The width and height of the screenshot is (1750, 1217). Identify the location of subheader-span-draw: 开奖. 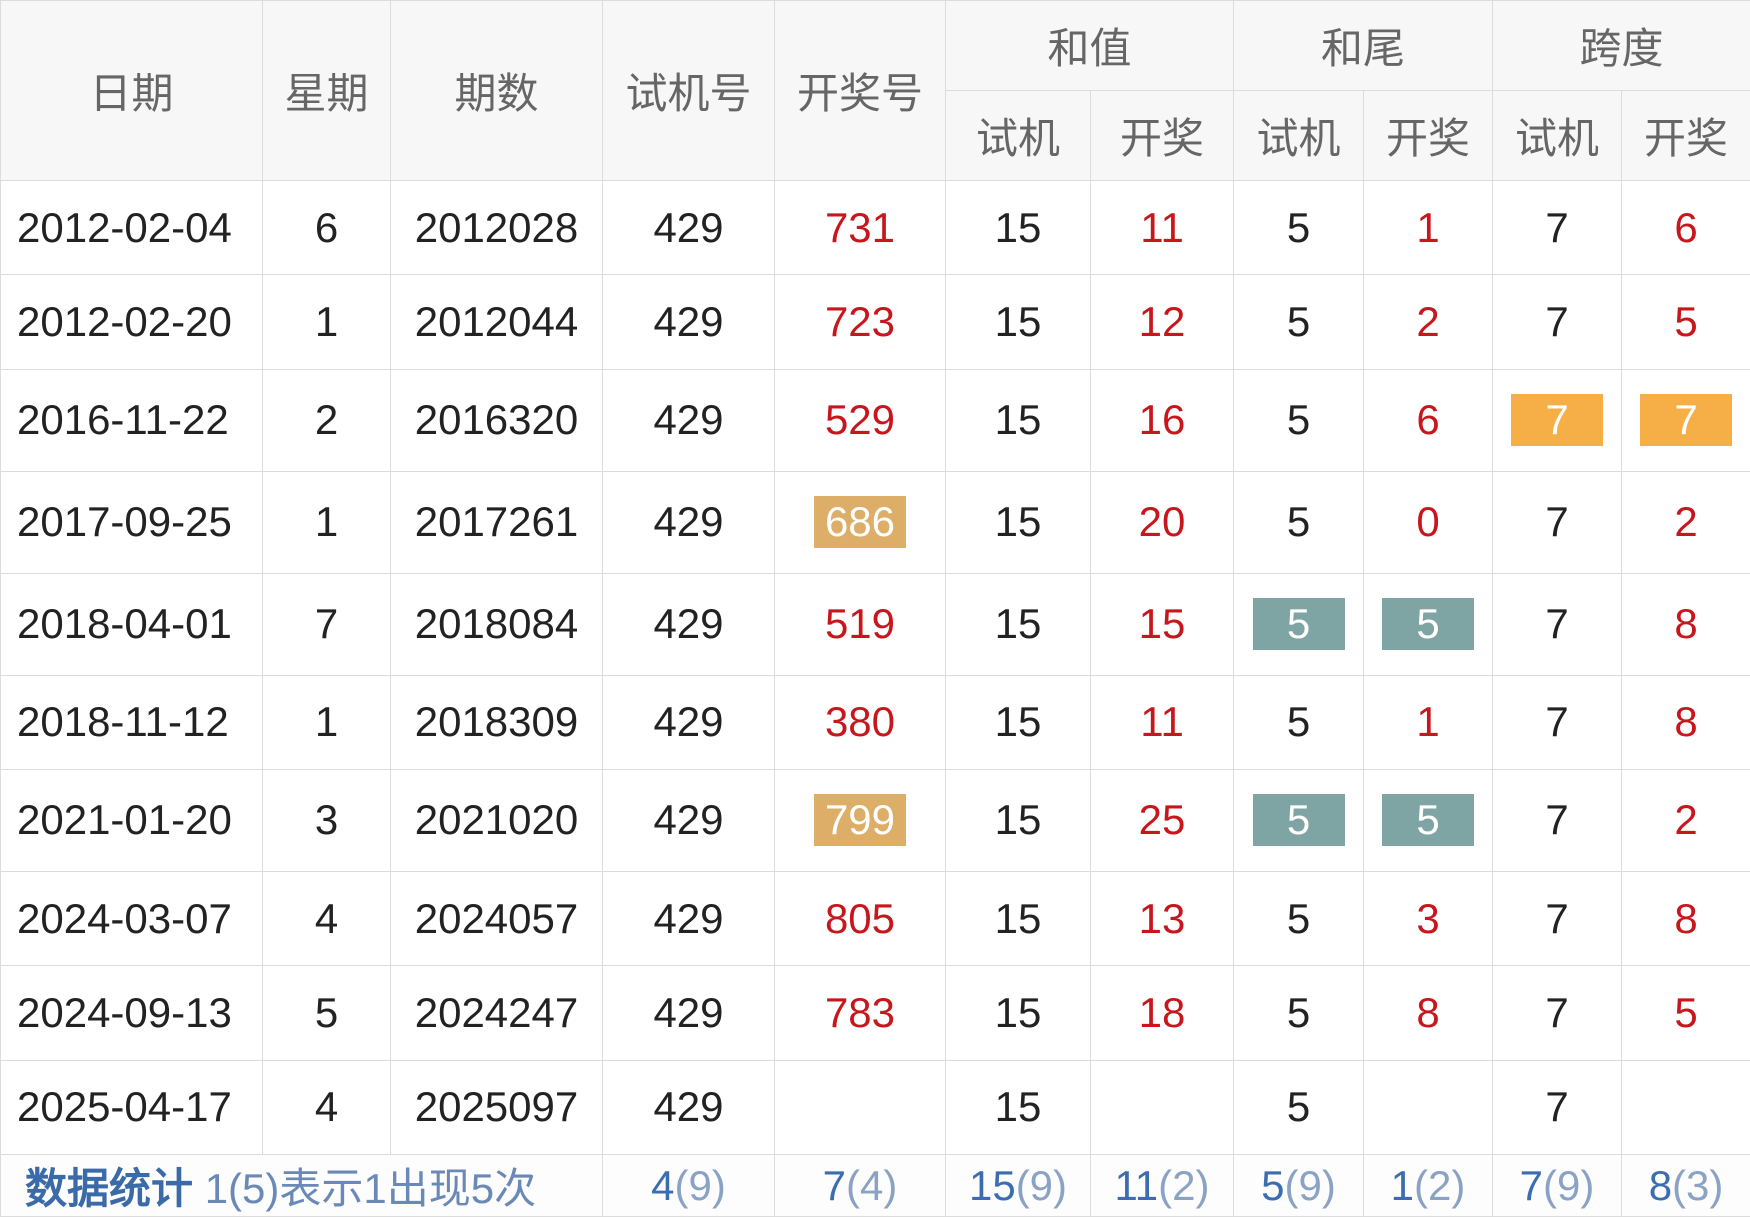
(1685, 135).